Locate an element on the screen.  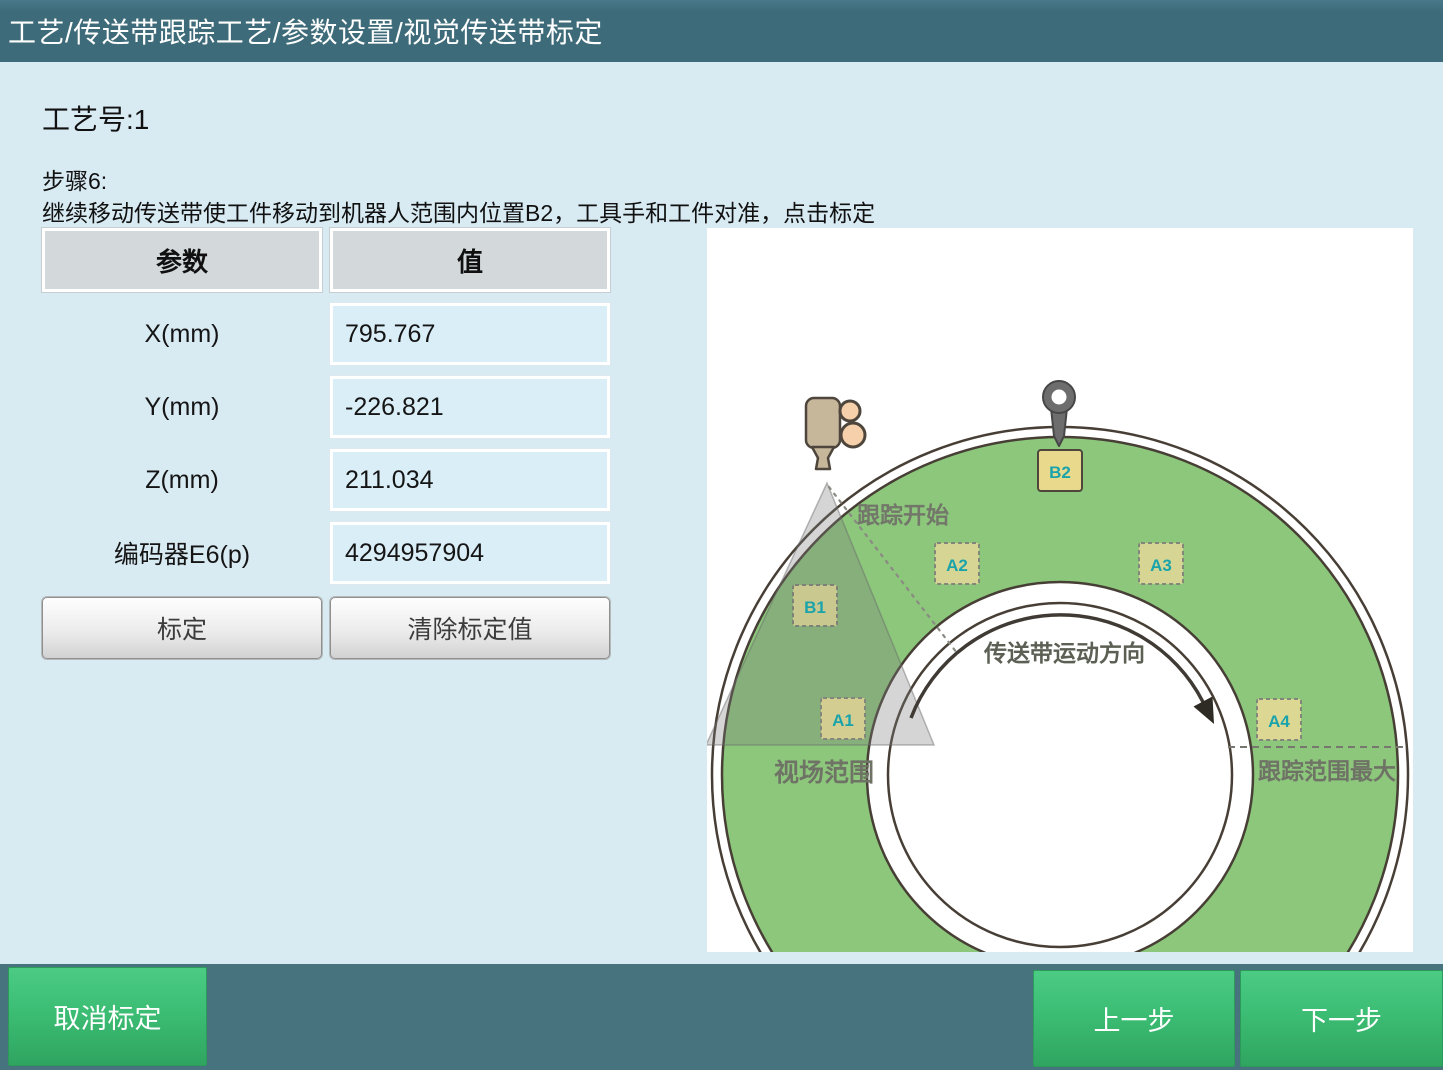
position-label-a3: A3 is located at coordinates (1161, 565).